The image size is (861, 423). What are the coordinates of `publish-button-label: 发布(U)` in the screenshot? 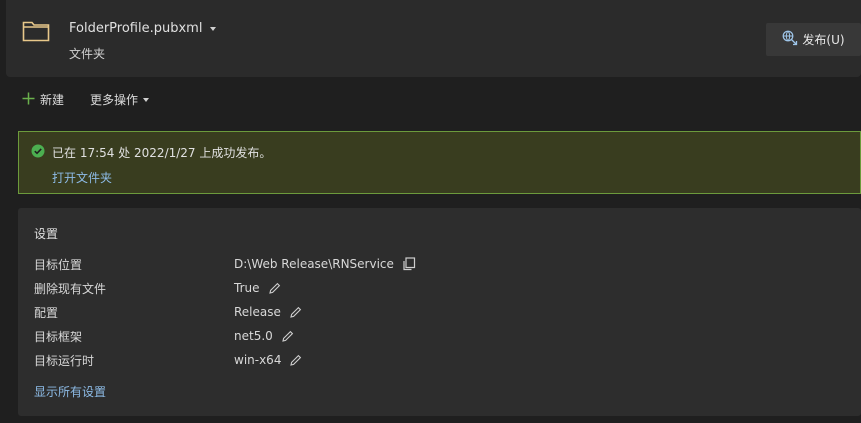 It's located at (823, 40).